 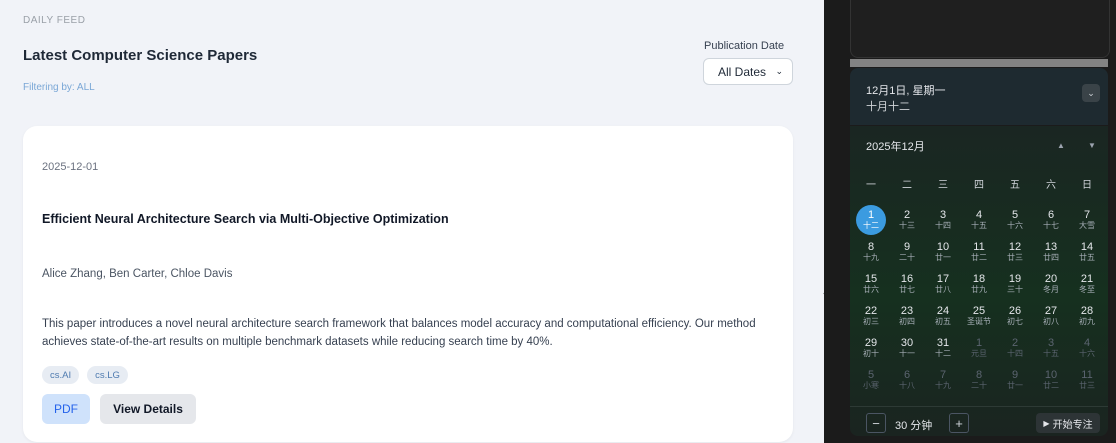 What do you see at coordinates (979, 316) in the screenshot?
I see `calendar-day: 25 圣诞节` at bounding box center [979, 316].